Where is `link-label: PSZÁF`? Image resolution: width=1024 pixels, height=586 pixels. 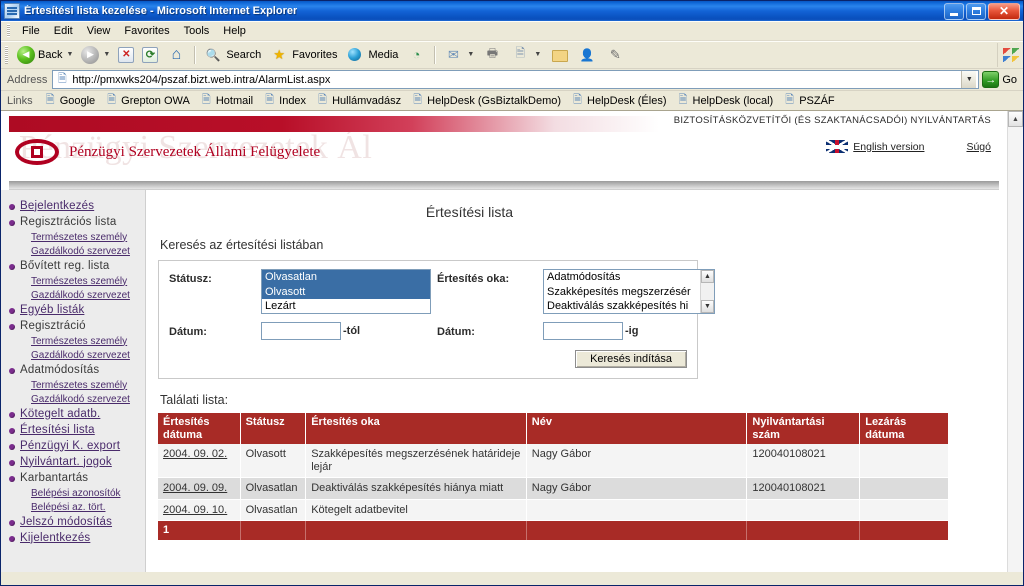
link-label: PSZÁF is located at coordinates (817, 100).